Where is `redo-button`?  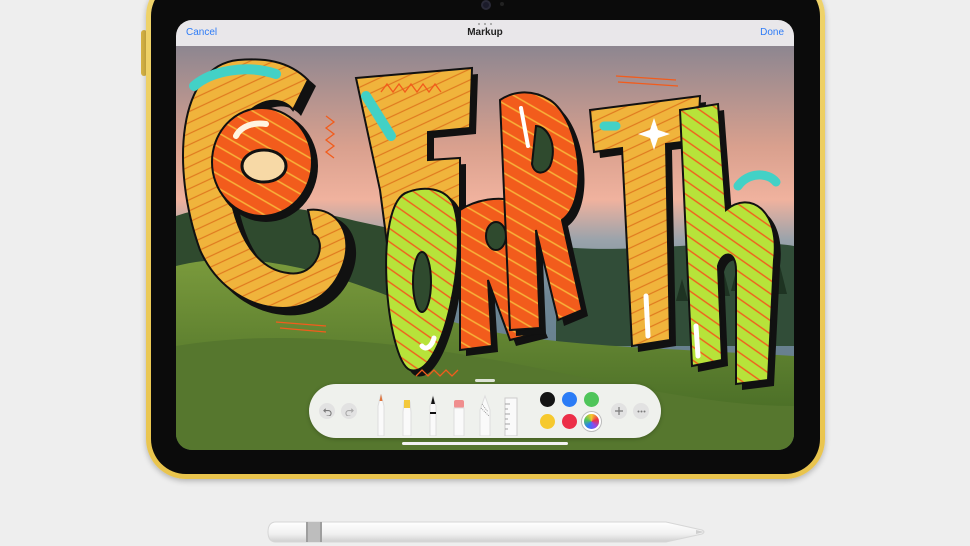
redo-button is located at coordinates (349, 411).